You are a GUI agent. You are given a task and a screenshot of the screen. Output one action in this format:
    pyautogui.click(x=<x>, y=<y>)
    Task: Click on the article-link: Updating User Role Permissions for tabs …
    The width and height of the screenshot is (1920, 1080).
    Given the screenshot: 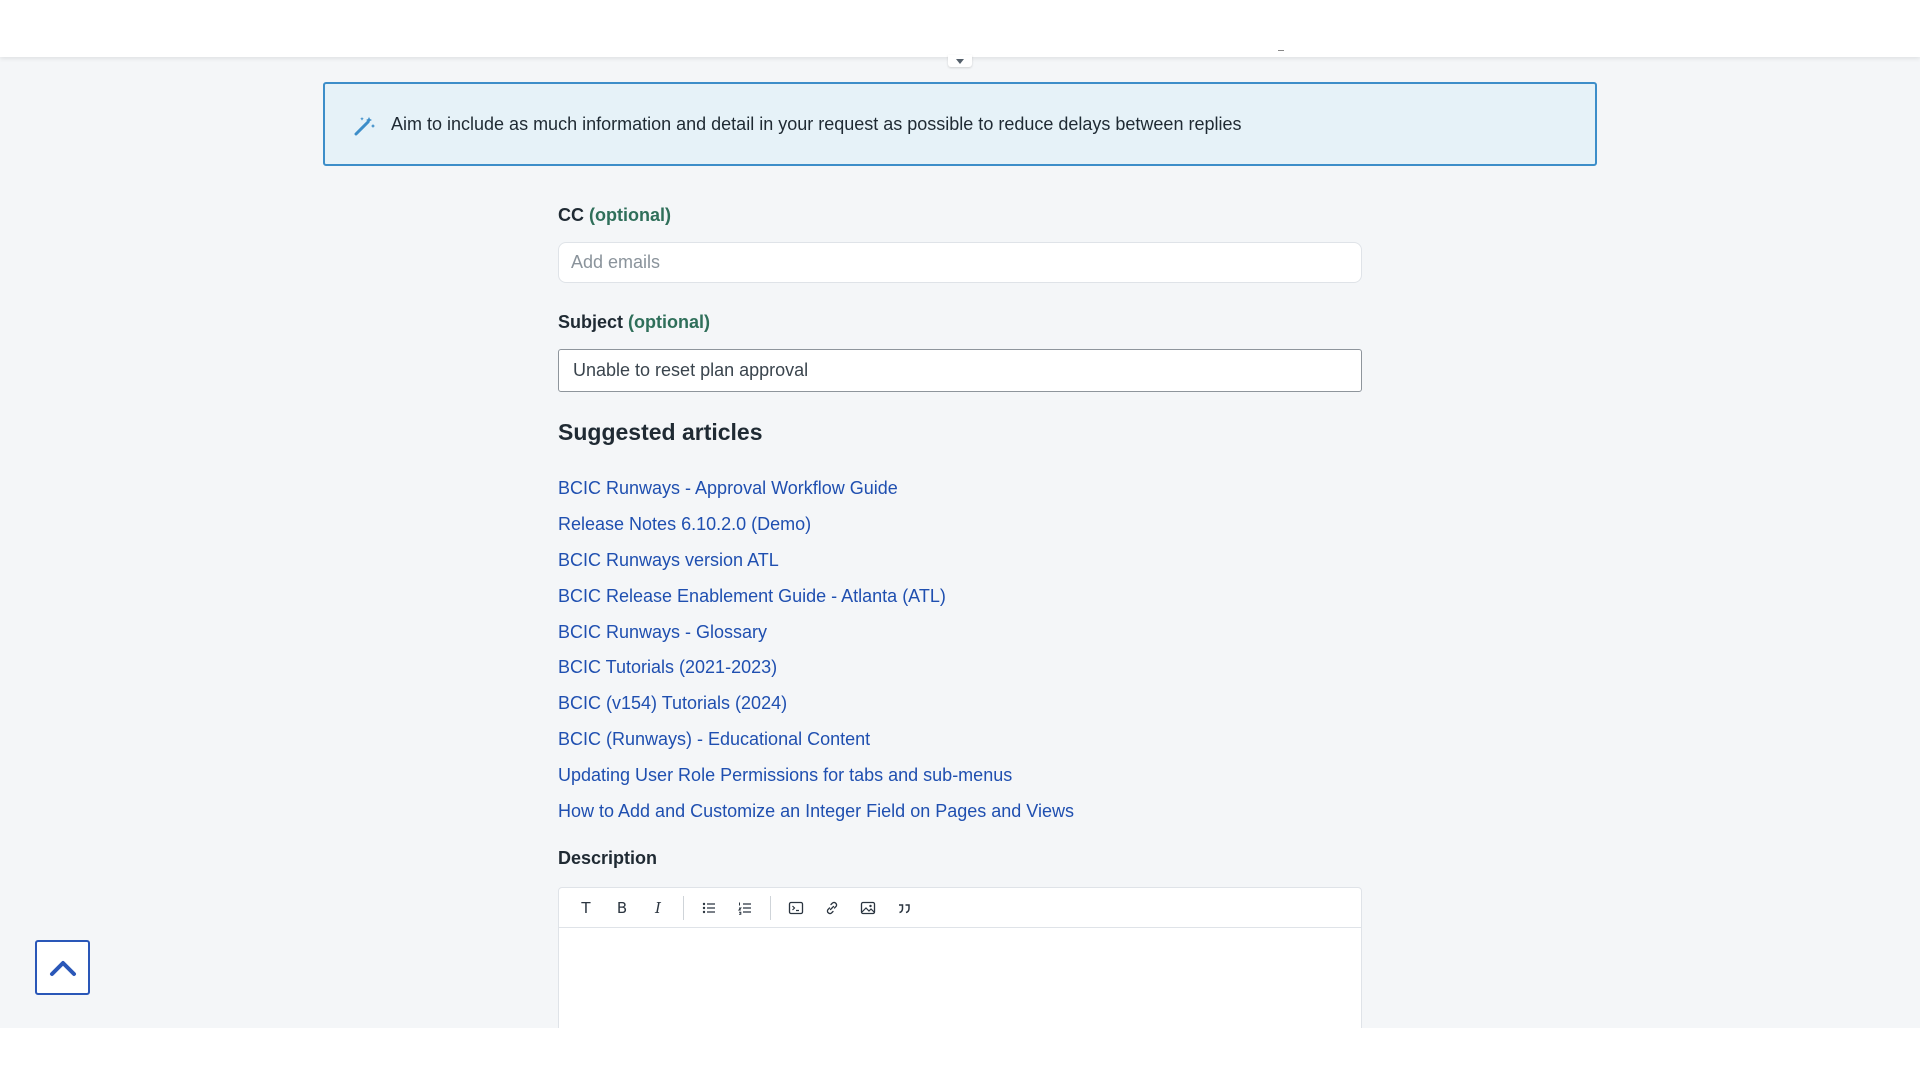 What is the action you would take?
    pyautogui.click(x=785, y=775)
    